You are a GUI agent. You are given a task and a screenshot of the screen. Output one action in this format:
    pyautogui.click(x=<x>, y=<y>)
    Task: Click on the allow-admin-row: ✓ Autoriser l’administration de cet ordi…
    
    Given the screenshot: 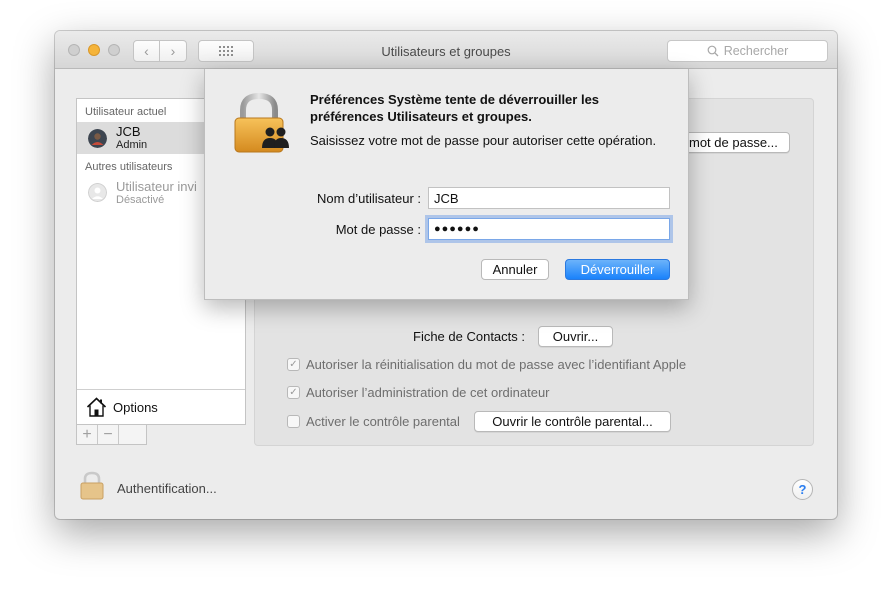 What is the action you would take?
    pyautogui.click(x=418, y=392)
    